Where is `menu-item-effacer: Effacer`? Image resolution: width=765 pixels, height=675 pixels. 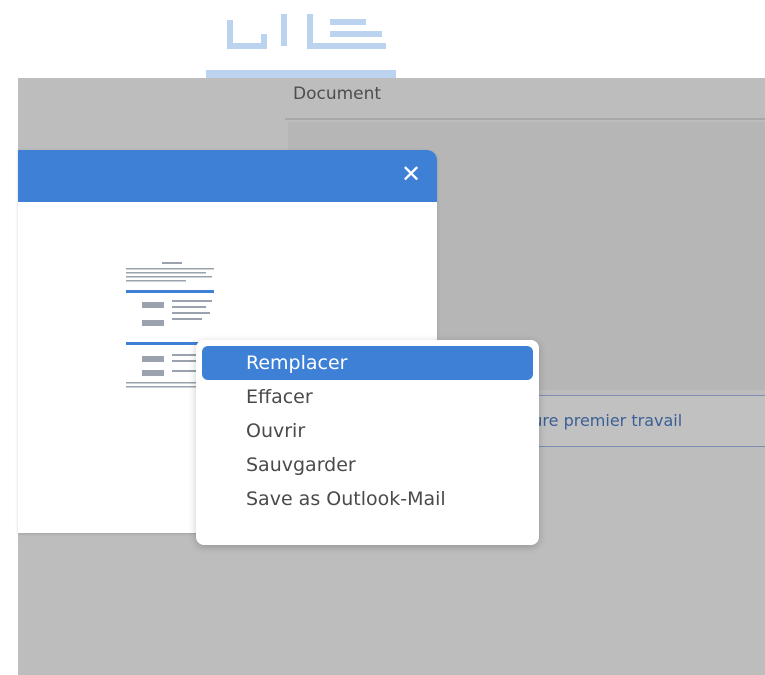 menu-item-effacer: Effacer is located at coordinates (367, 397).